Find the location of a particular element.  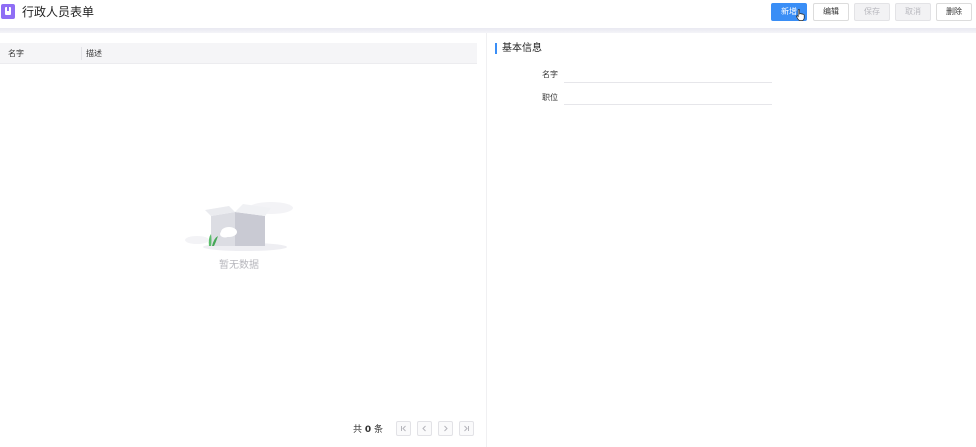

first-page-icon is located at coordinates (403, 428).